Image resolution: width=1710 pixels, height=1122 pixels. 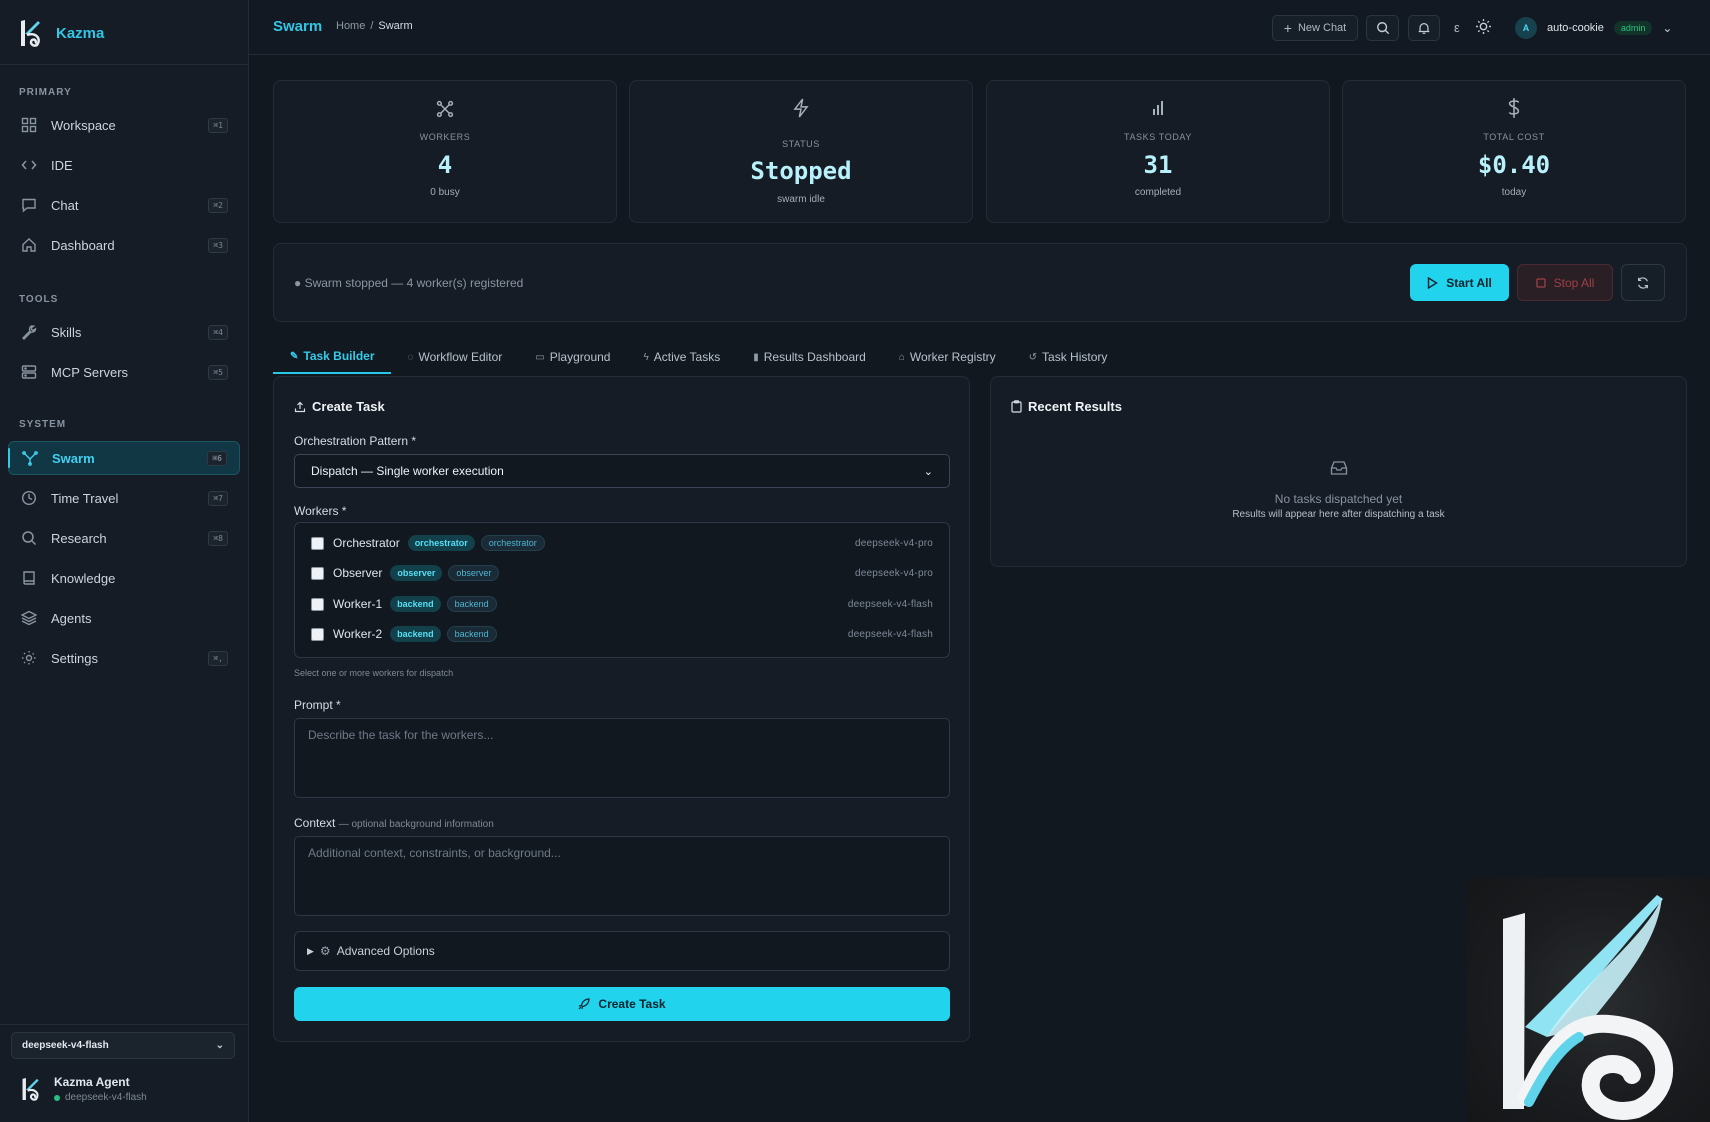 What do you see at coordinates (395, 26) in the screenshot?
I see `breadcrumb-current: Swarm` at bounding box center [395, 26].